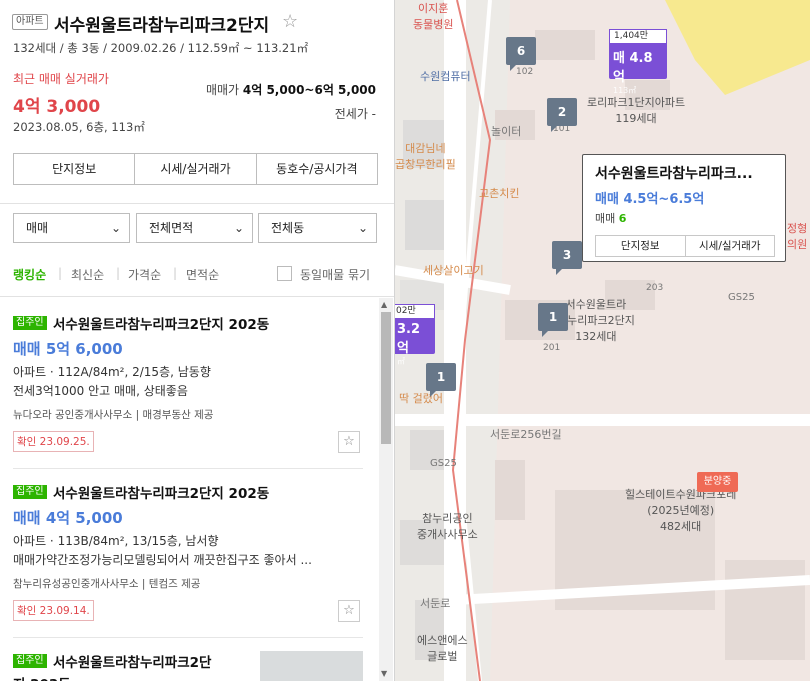  I want to click on jeonse-range: 전세가 -, so click(355, 114).